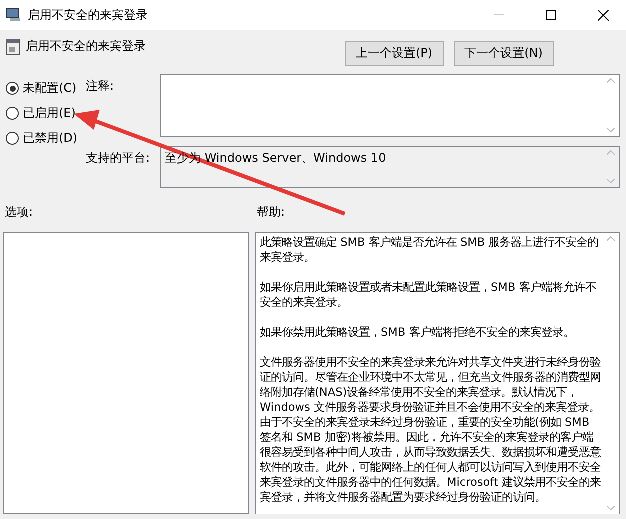  Describe the element at coordinates (418, 332) in the screenshot. I see `help-text: 如果你禁用此策略设置，SMB 客户端将拒绝不安全的来宾登录。` at that location.